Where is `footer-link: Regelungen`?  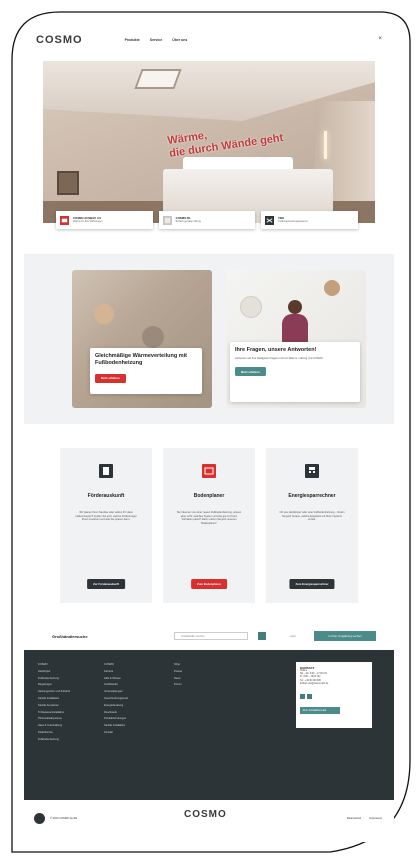 footer-link: Regelungen is located at coordinates (54, 685).